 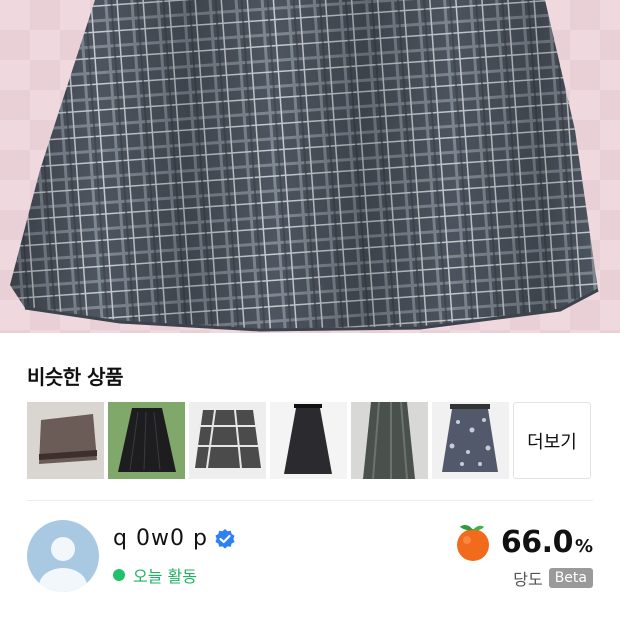 I want to click on thumb-grey-long-skirt, so click(x=389, y=440).